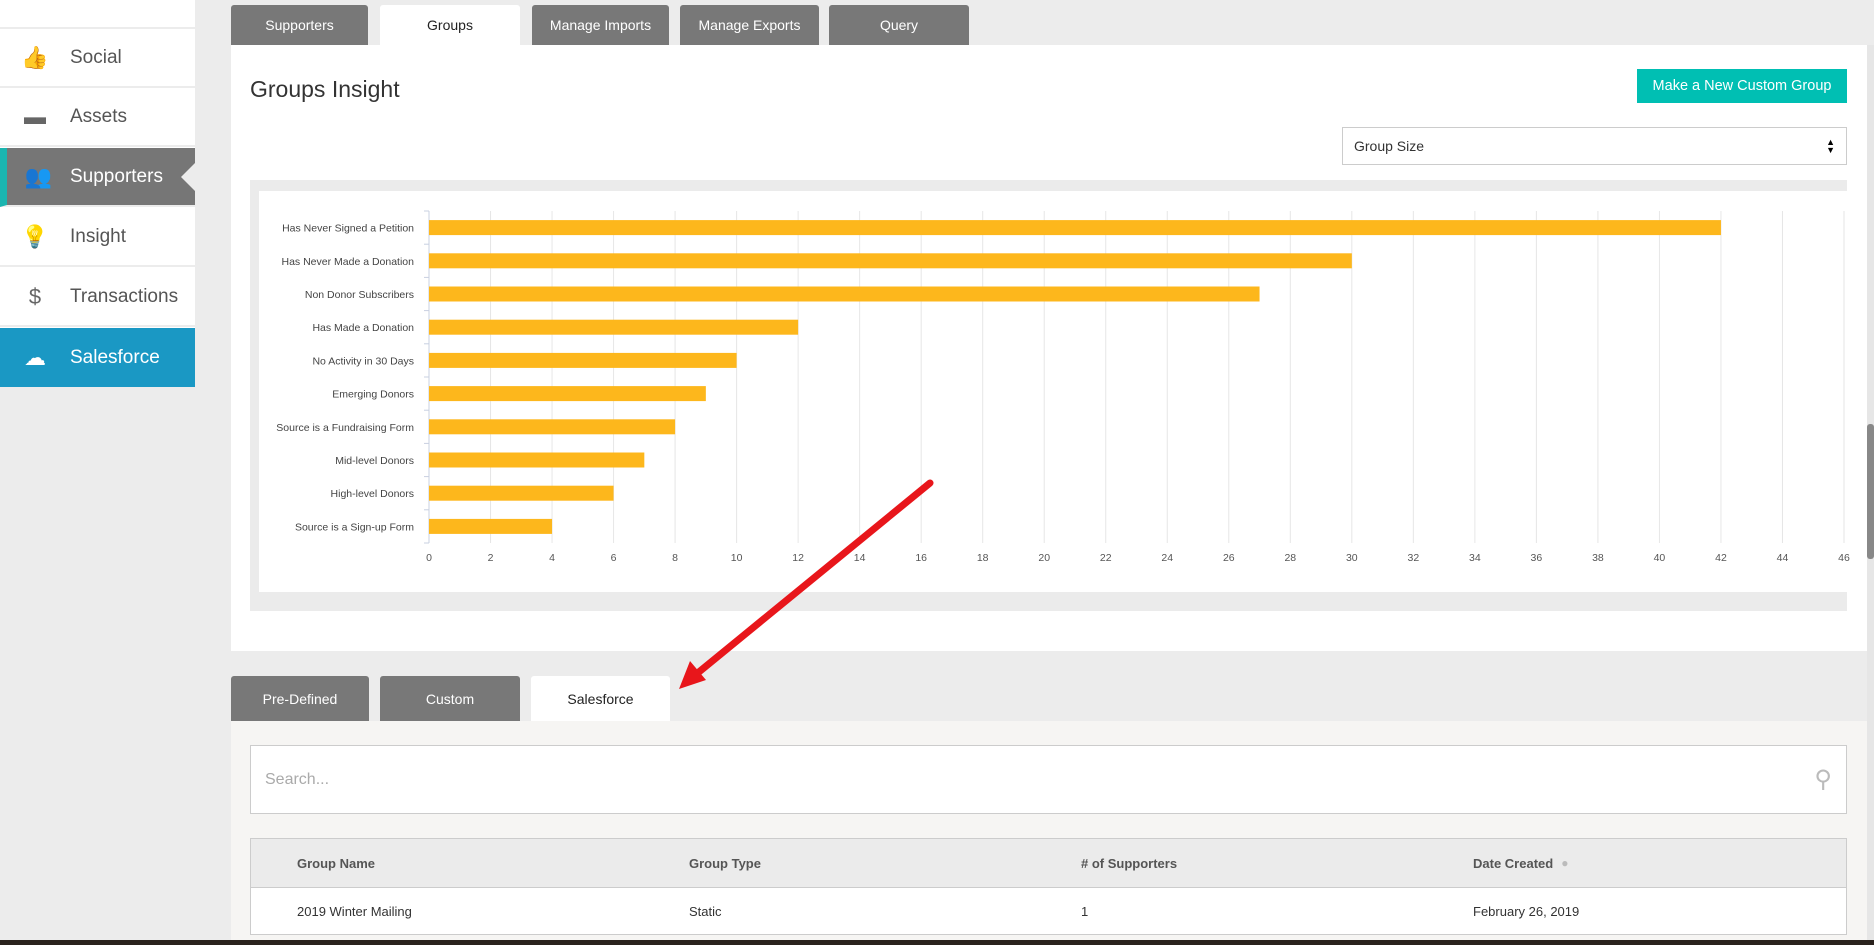 The height and width of the screenshot is (945, 1874). Describe the element at coordinates (806, 584) in the screenshot. I see `annotation-arrow` at that location.